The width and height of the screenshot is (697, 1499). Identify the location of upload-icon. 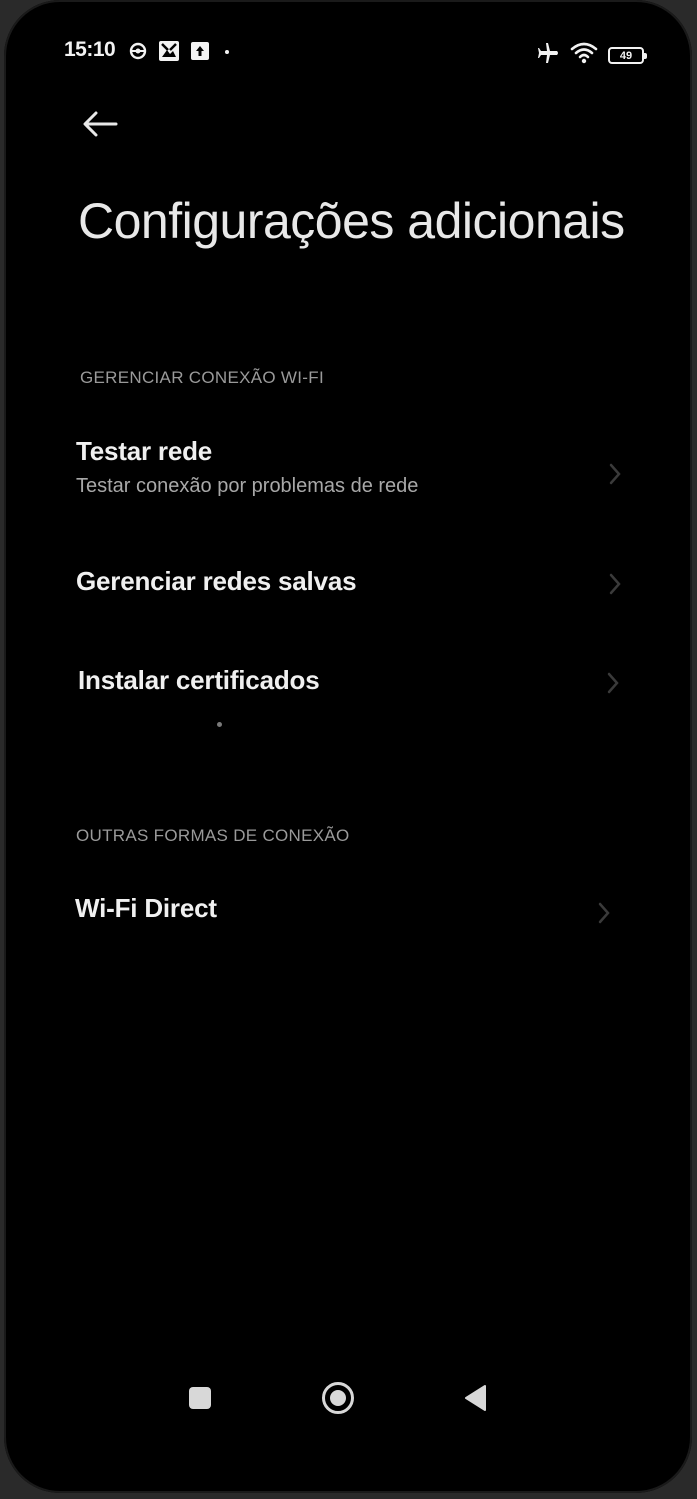
(200, 53).